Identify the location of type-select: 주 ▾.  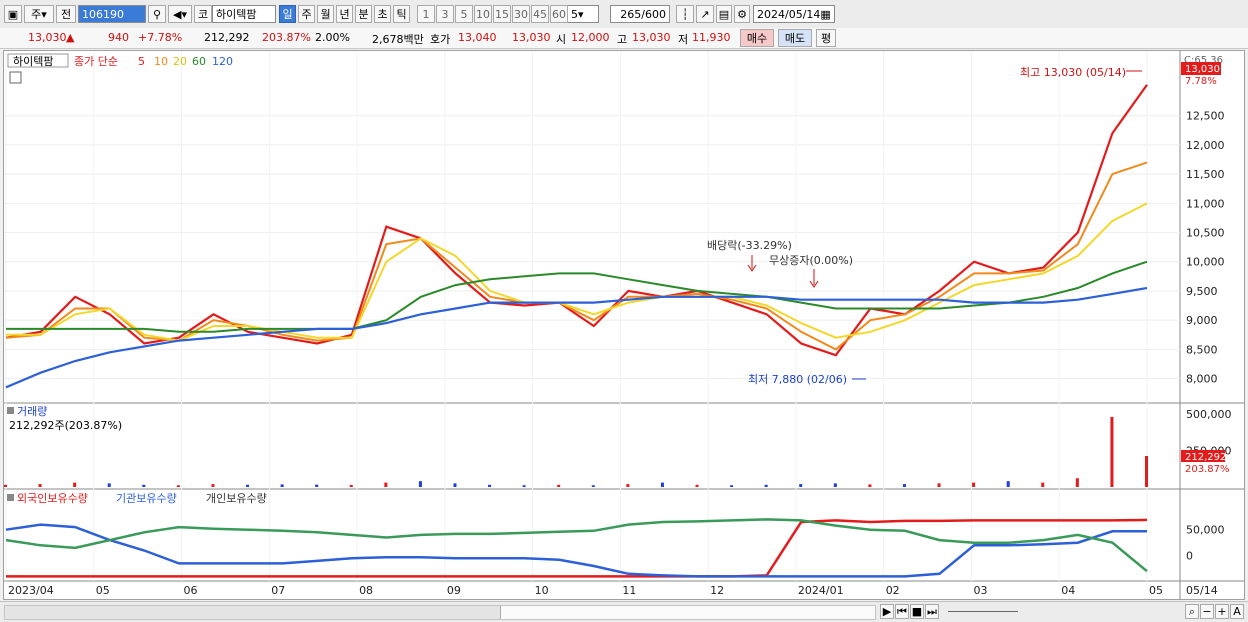
(39, 14).